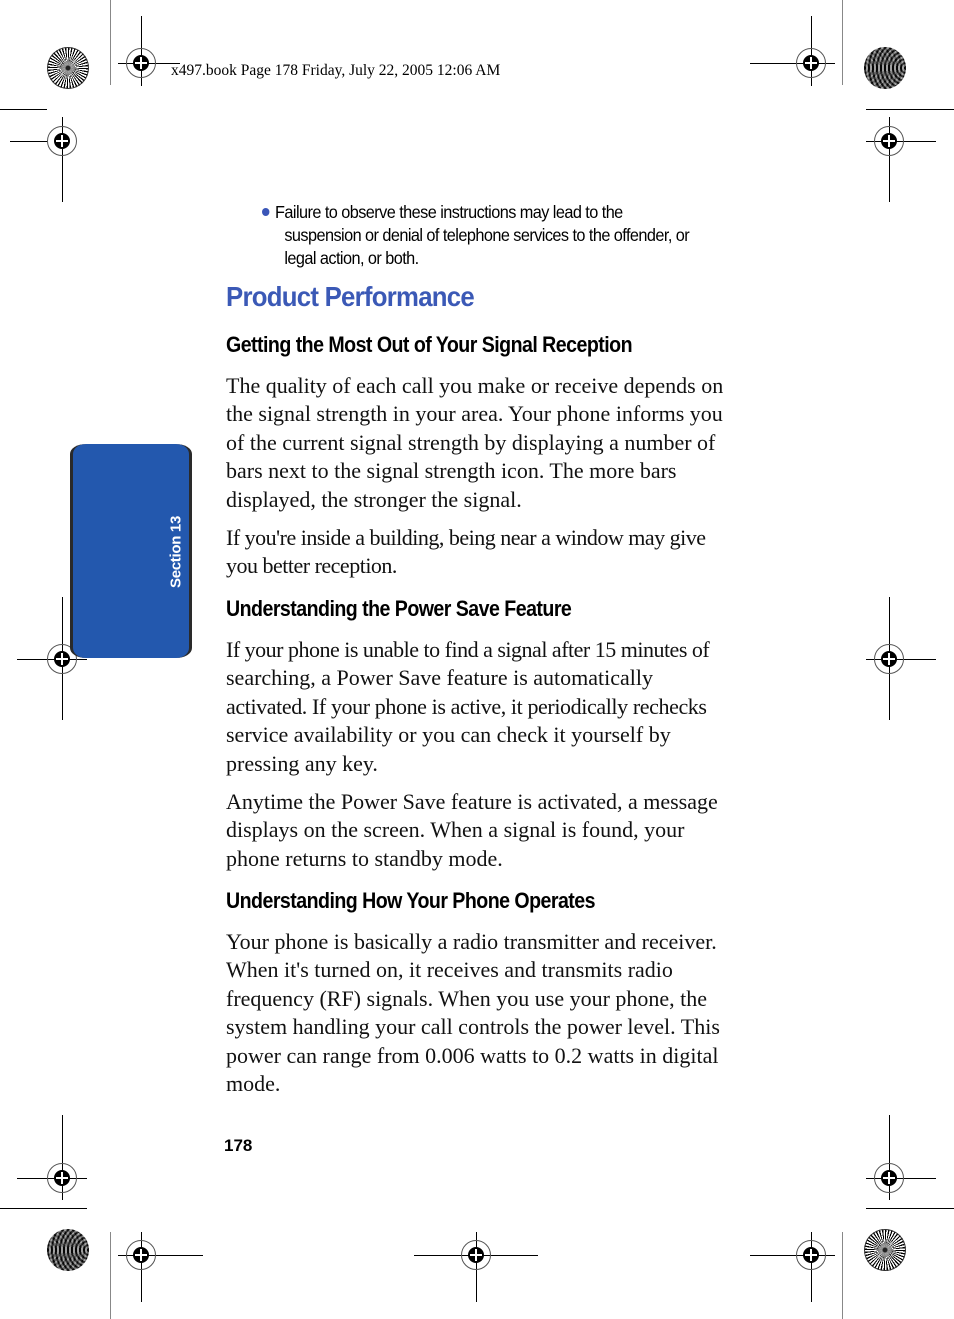  I want to click on page-number: 178, so click(238, 1145).